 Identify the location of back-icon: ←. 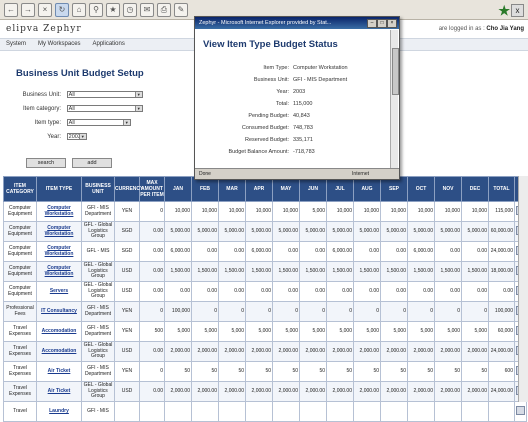
(11, 9).